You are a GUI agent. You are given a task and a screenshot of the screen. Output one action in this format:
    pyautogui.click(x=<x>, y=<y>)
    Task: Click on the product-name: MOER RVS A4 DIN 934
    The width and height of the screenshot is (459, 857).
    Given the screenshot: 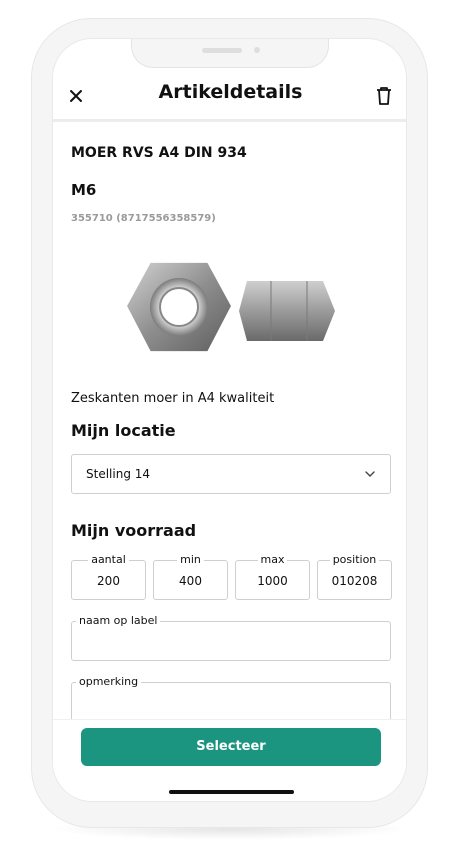 What is the action you would take?
    pyautogui.click(x=159, y=153)
    